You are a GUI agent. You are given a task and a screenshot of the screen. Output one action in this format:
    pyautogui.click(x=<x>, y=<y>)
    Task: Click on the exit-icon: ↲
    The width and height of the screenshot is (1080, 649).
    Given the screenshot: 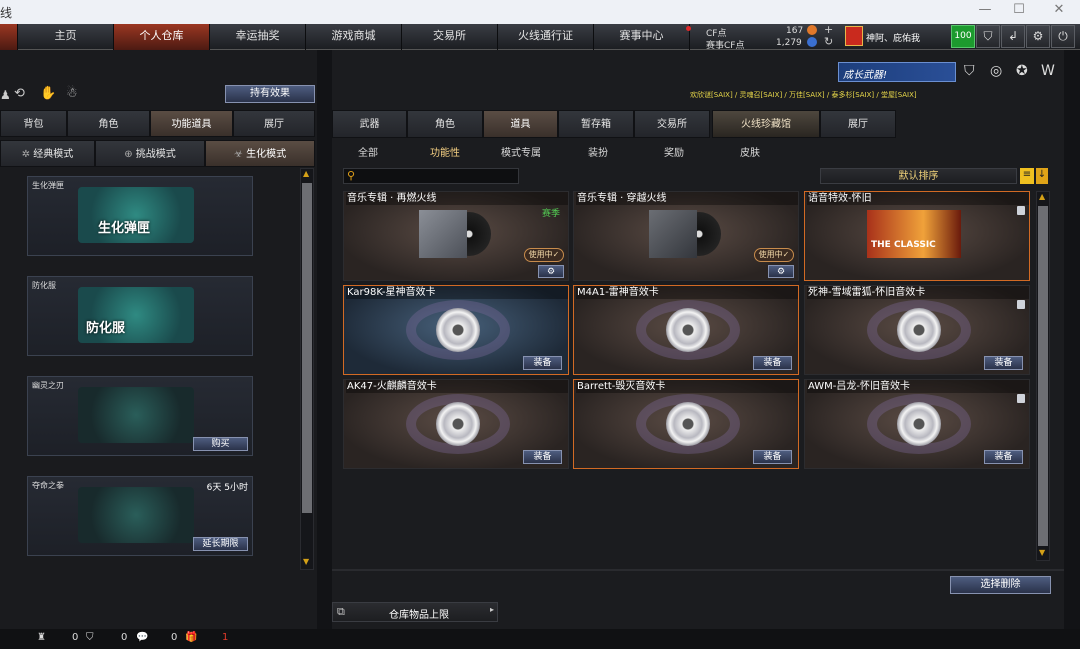 What is the action you would take?
    pyautogui.click(x=1013, y=36)
    